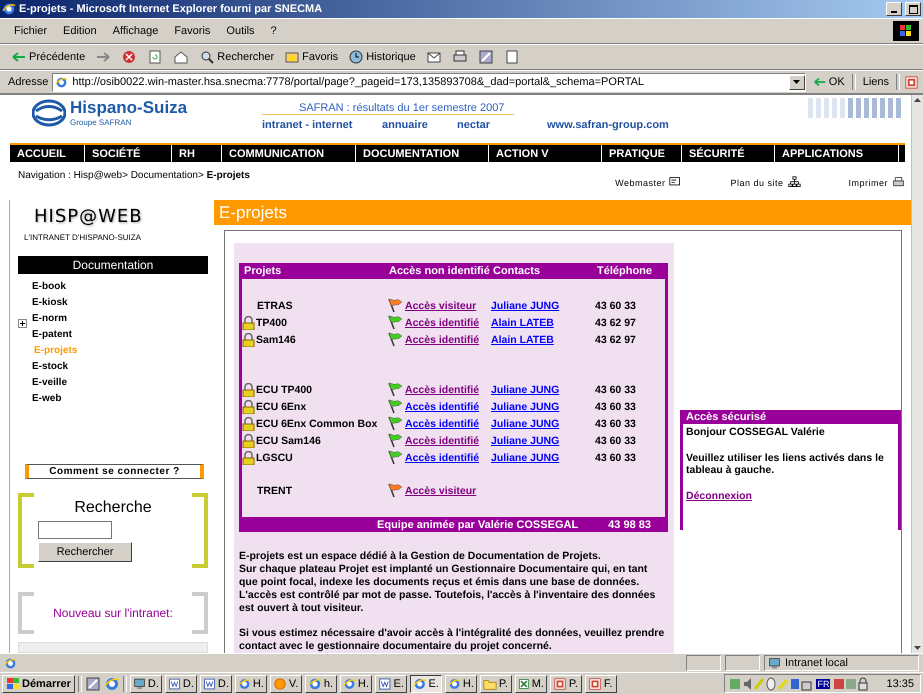 The image size is (923, 694). I want to click on search-field, so click(75, 530).